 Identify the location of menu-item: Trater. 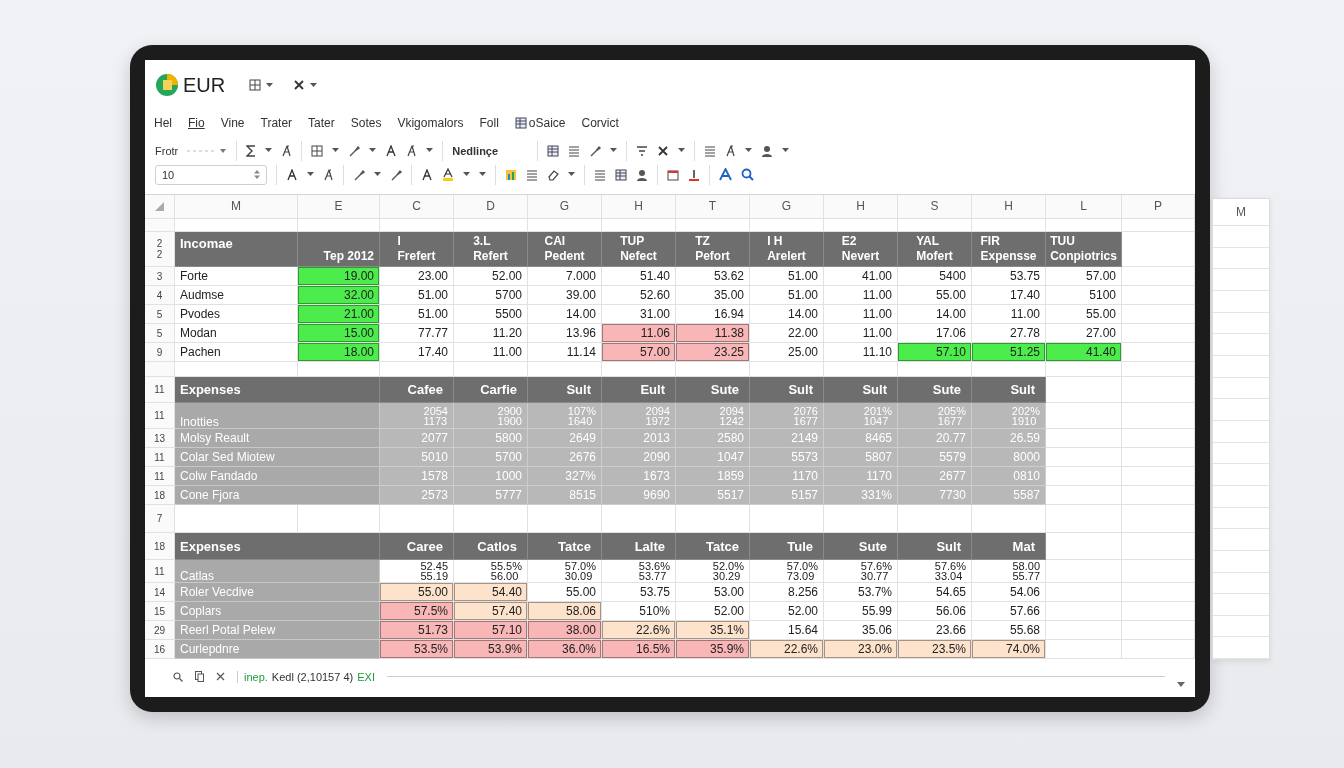
(280, 123).